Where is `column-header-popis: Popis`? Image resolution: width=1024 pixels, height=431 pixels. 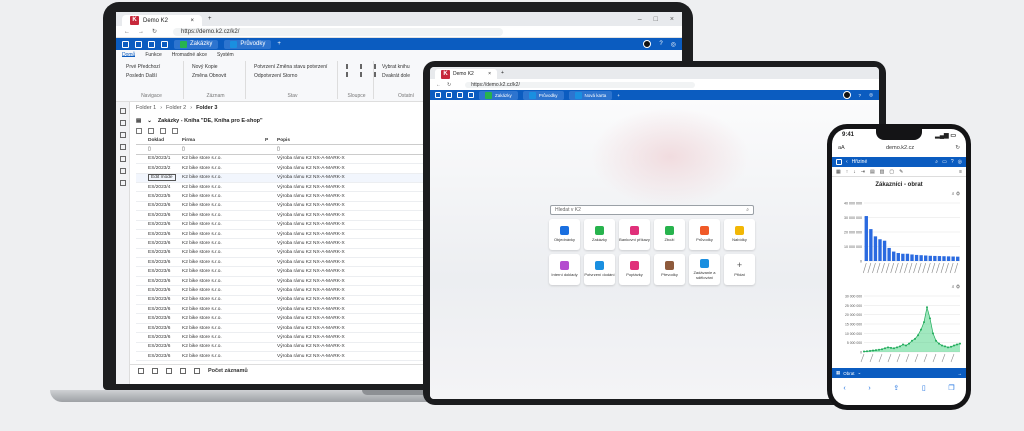
column-header-popis: Popis is located at coordinates (355, 140).